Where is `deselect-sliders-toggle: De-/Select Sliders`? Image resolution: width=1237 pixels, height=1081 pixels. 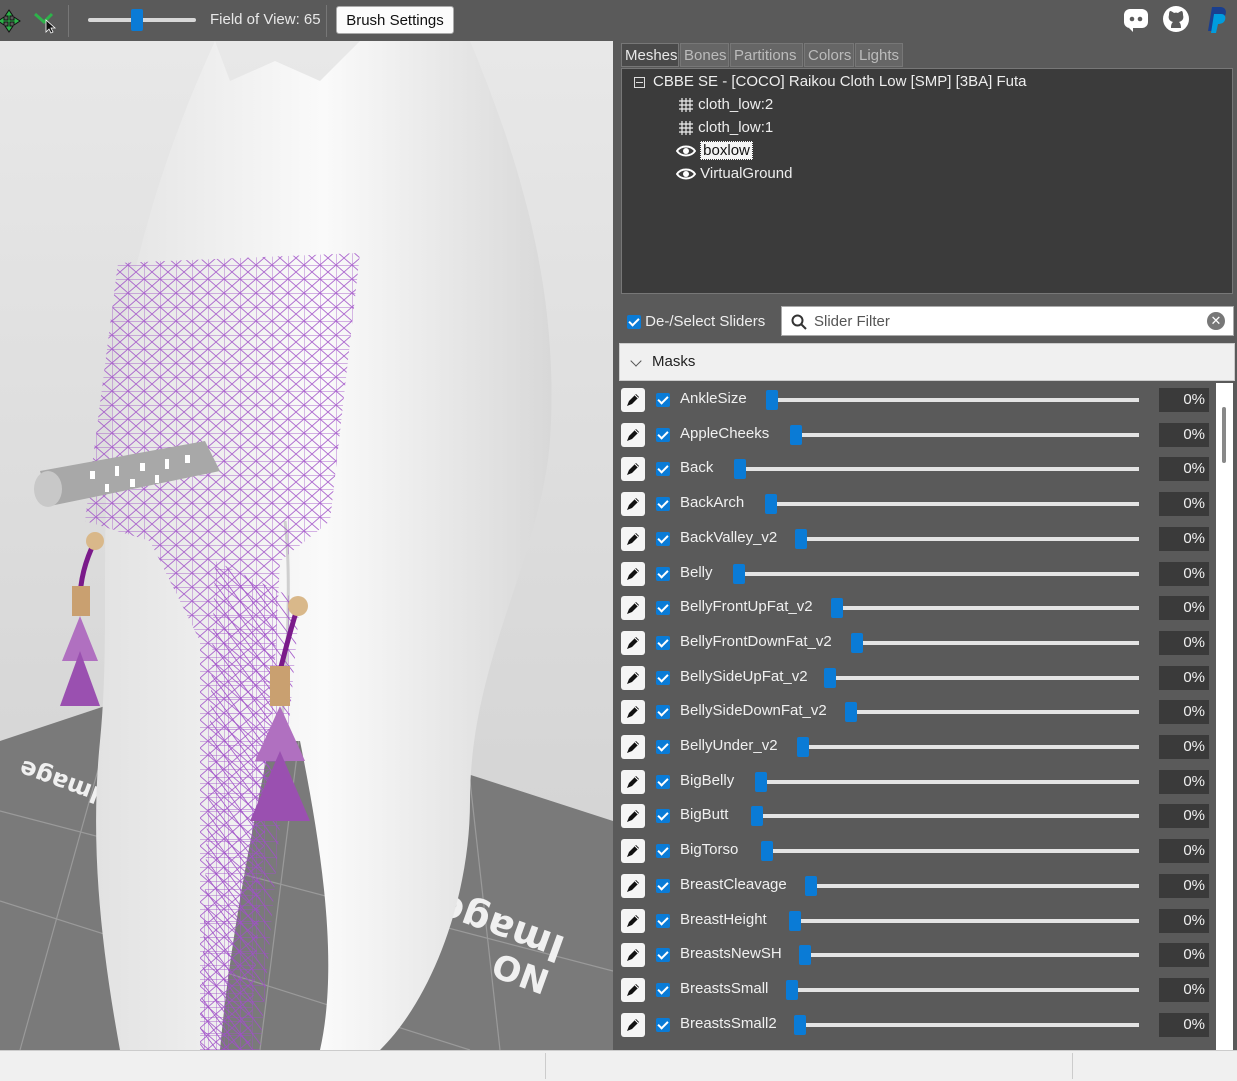 deselect-sliders-toggle: De-/Select Sliders is located at coordinates (696, 321).